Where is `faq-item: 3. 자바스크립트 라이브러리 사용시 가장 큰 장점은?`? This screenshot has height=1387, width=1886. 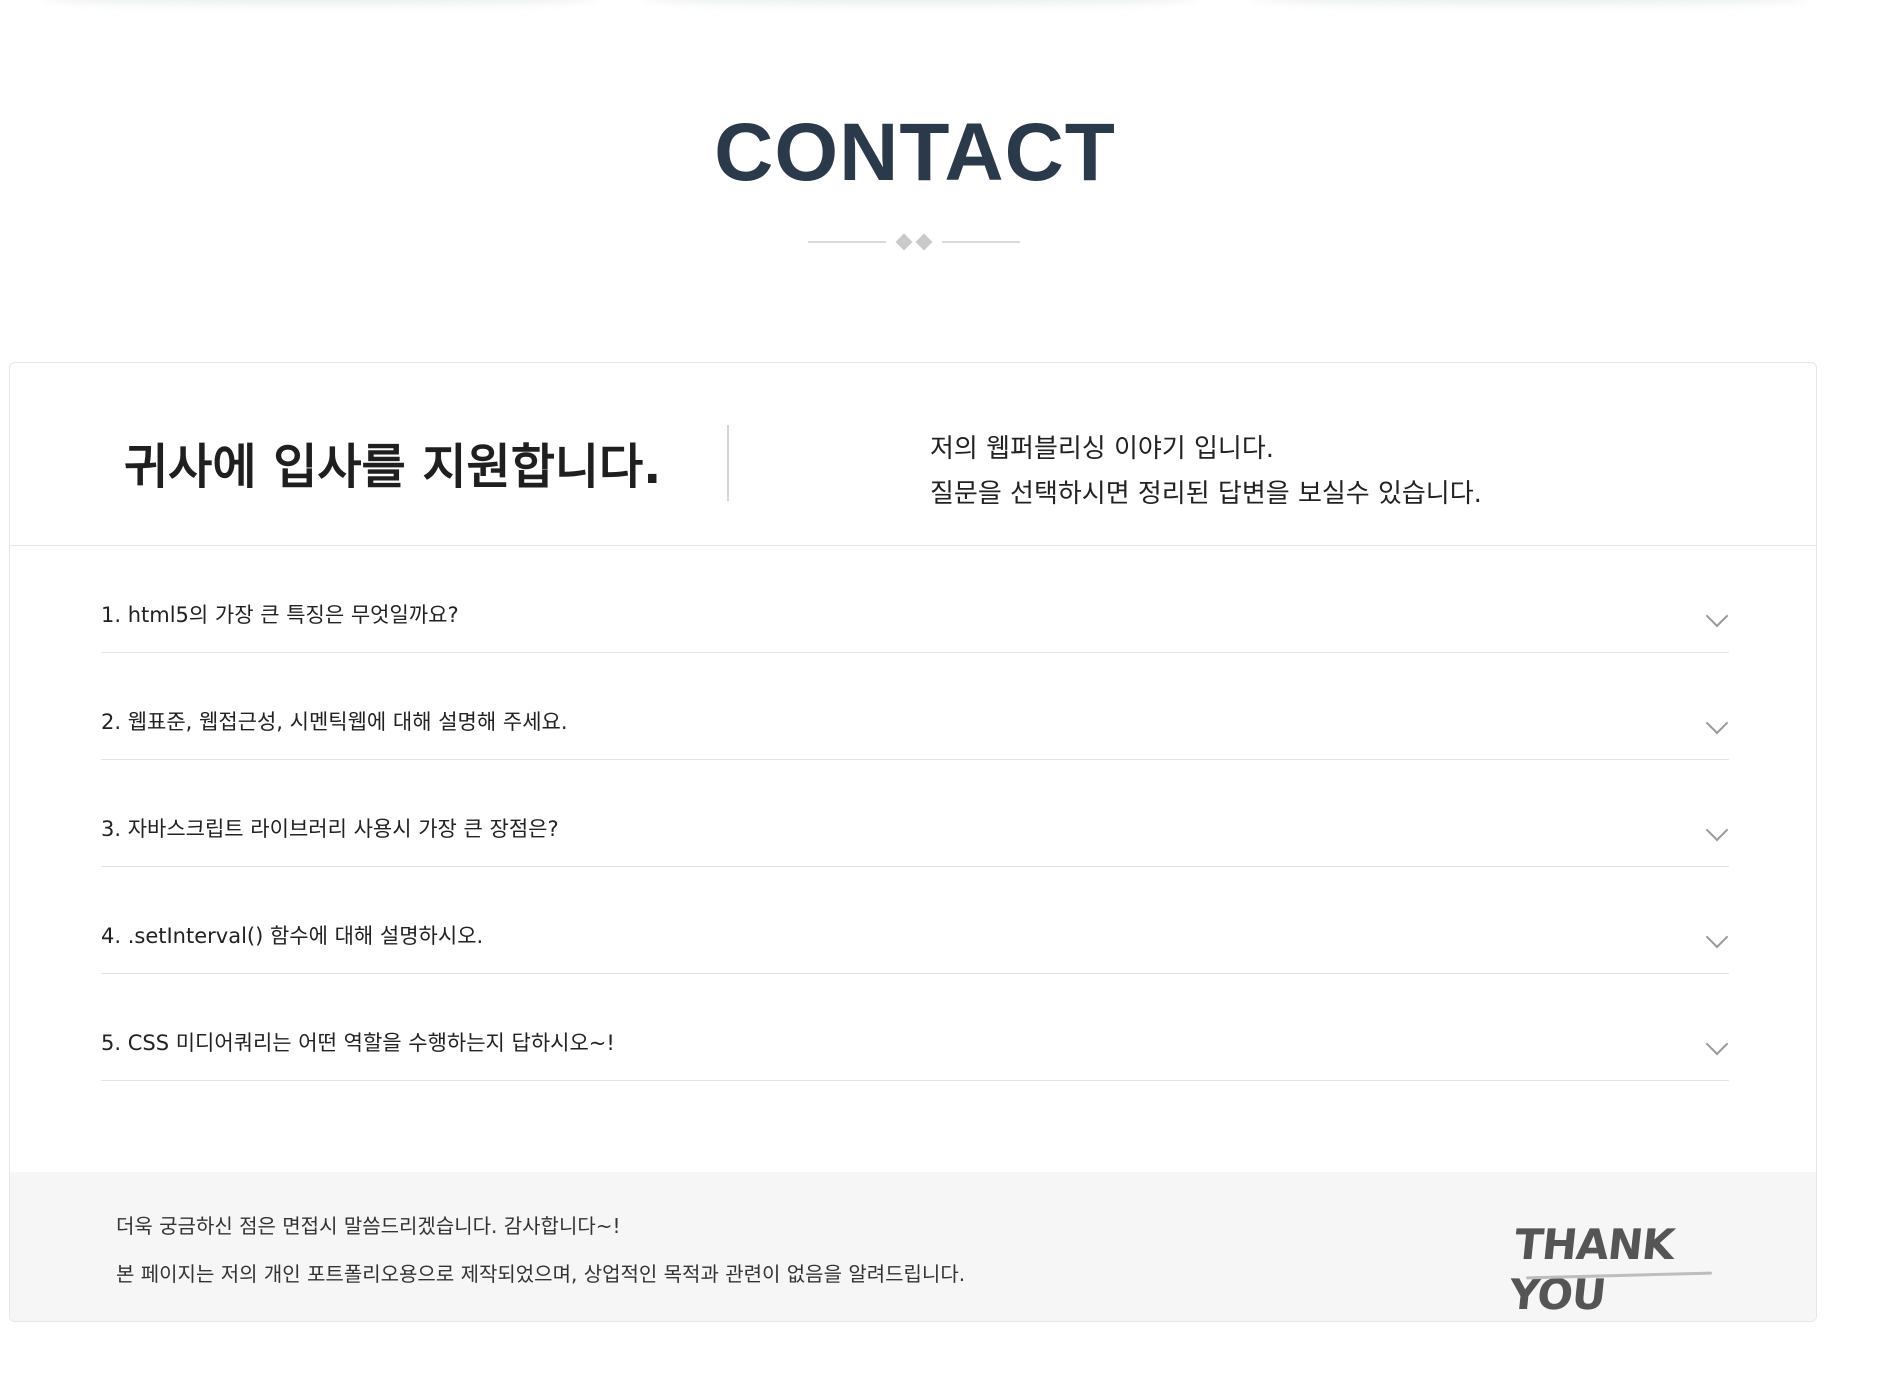 faq-item: 3. 자바스크립트 라이브러리 사용시 가장 큰 장점은? is located at coordinates (915, 813).